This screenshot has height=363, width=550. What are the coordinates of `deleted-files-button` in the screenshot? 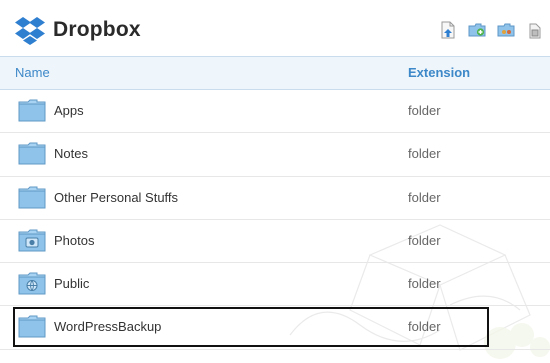 It's located at (535, 30).